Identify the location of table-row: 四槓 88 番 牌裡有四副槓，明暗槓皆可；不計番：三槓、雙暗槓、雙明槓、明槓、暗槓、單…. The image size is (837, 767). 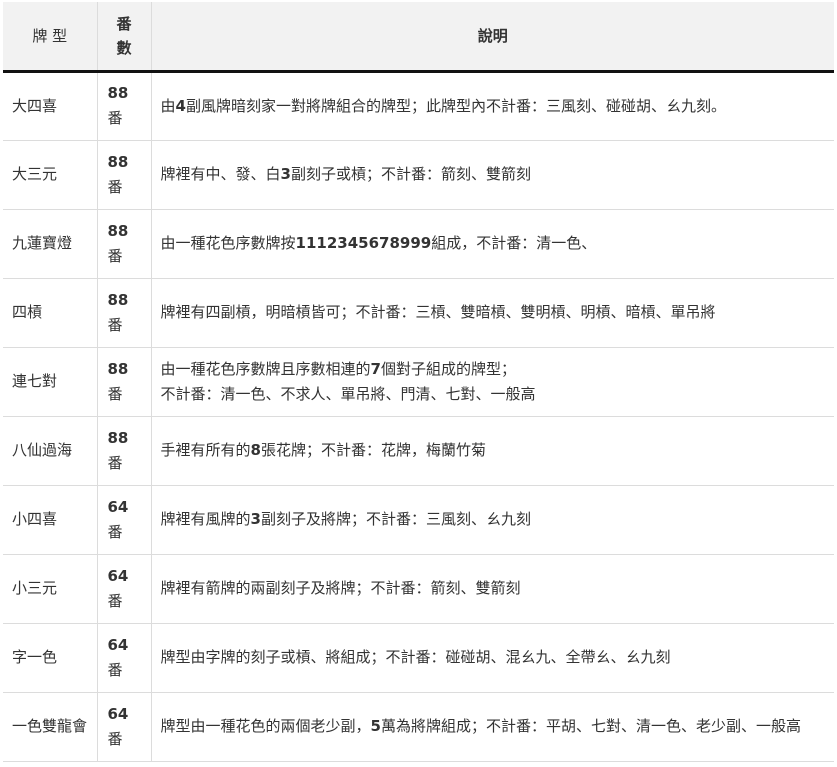
(418, 313).